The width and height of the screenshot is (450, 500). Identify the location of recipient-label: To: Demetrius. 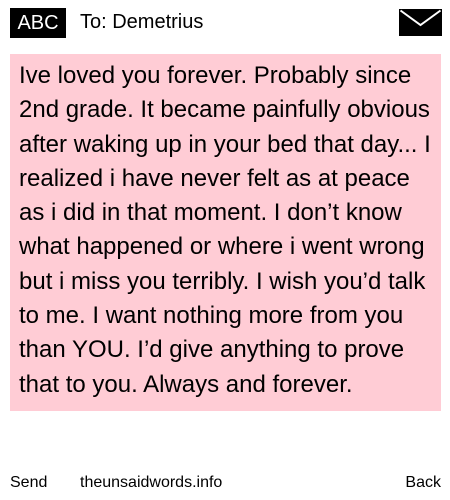
(142, 22).